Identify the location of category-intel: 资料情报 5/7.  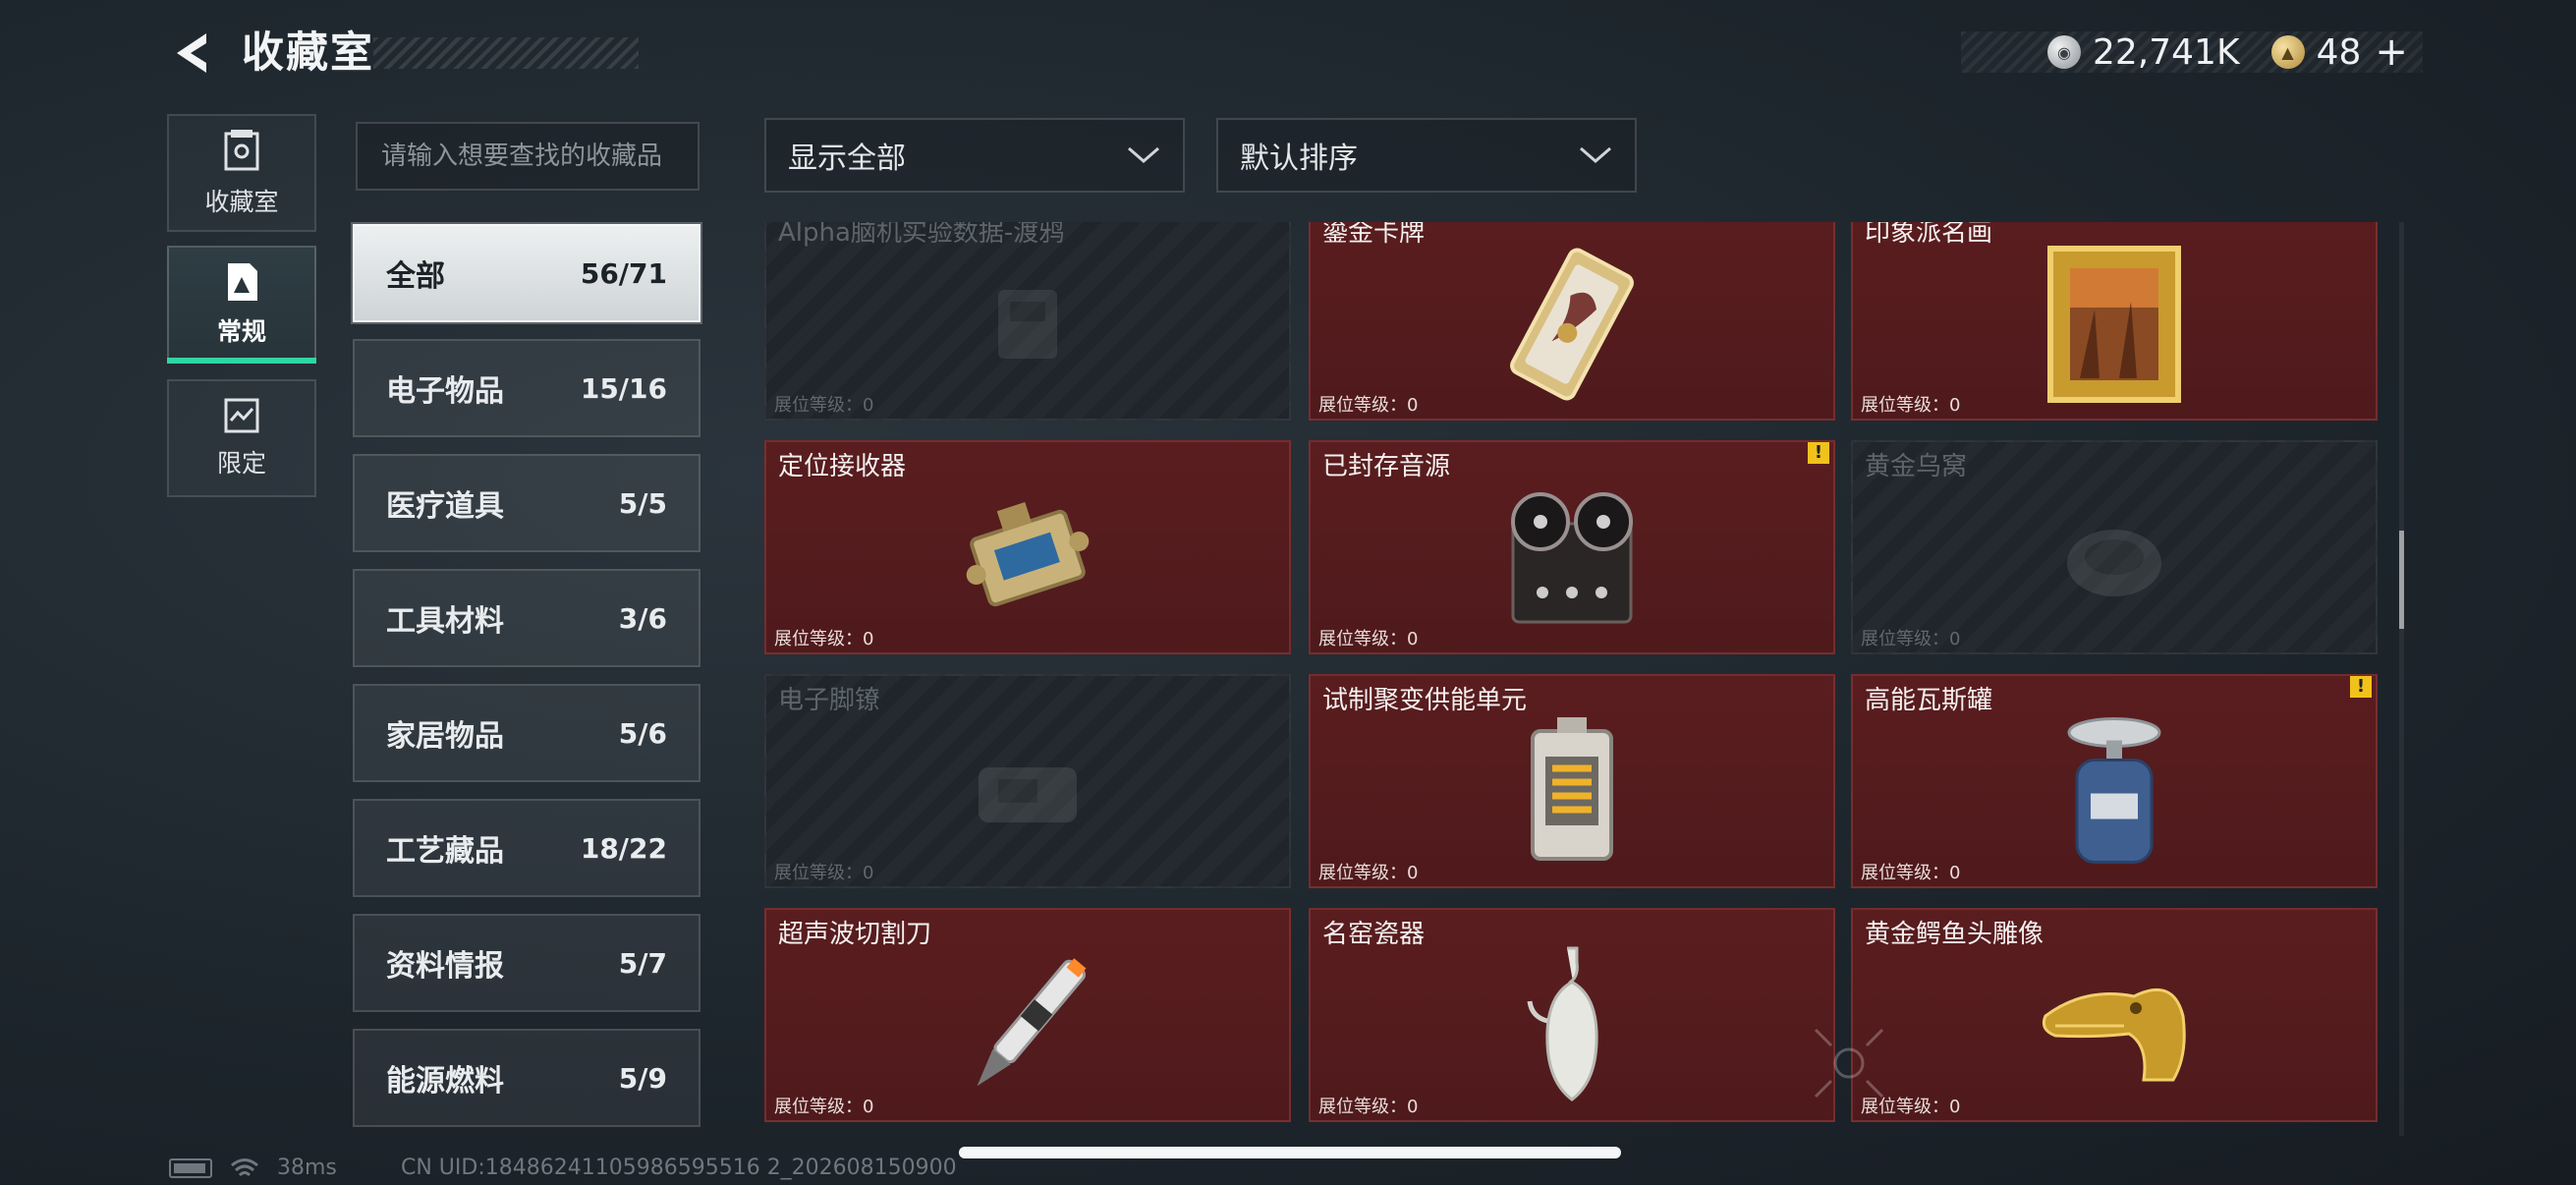
(526, 963).